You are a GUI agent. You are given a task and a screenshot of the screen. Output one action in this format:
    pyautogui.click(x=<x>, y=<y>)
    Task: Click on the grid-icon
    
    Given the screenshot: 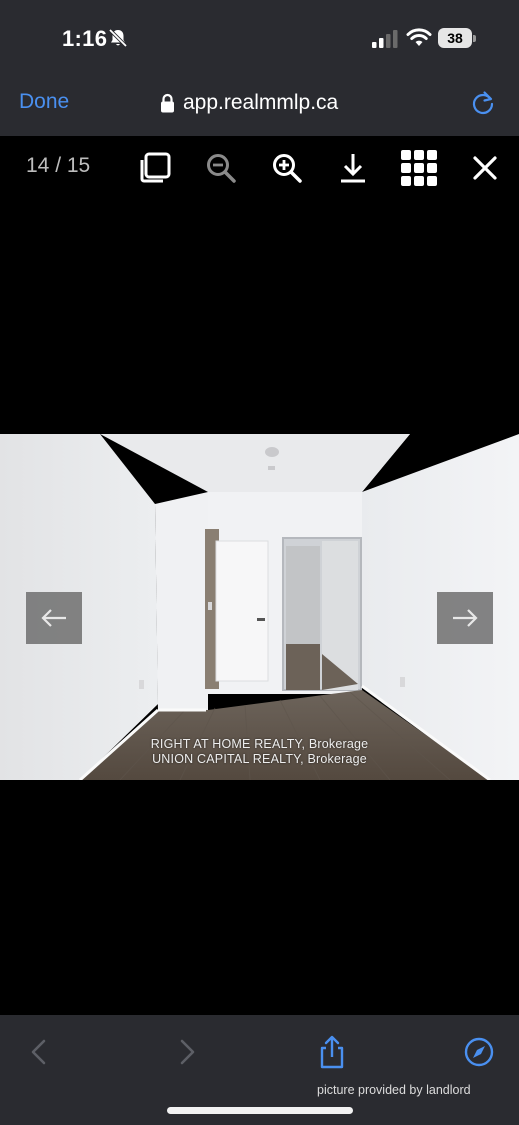 What is the action you would take?
    pyautogui.click(x=419, y=168)
    